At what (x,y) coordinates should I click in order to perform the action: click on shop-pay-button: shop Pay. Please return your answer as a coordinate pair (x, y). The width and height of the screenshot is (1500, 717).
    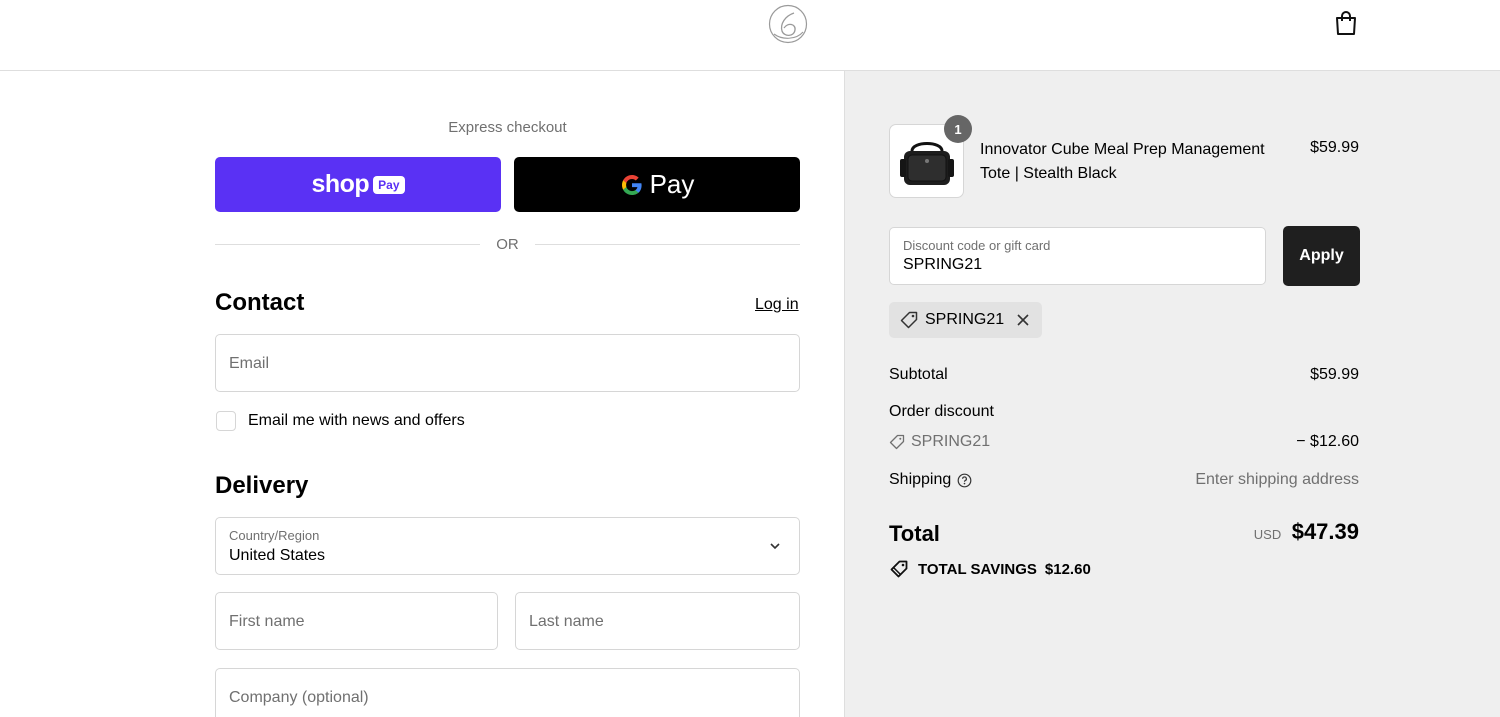
    Looking at the image, I should click on (358, 184).